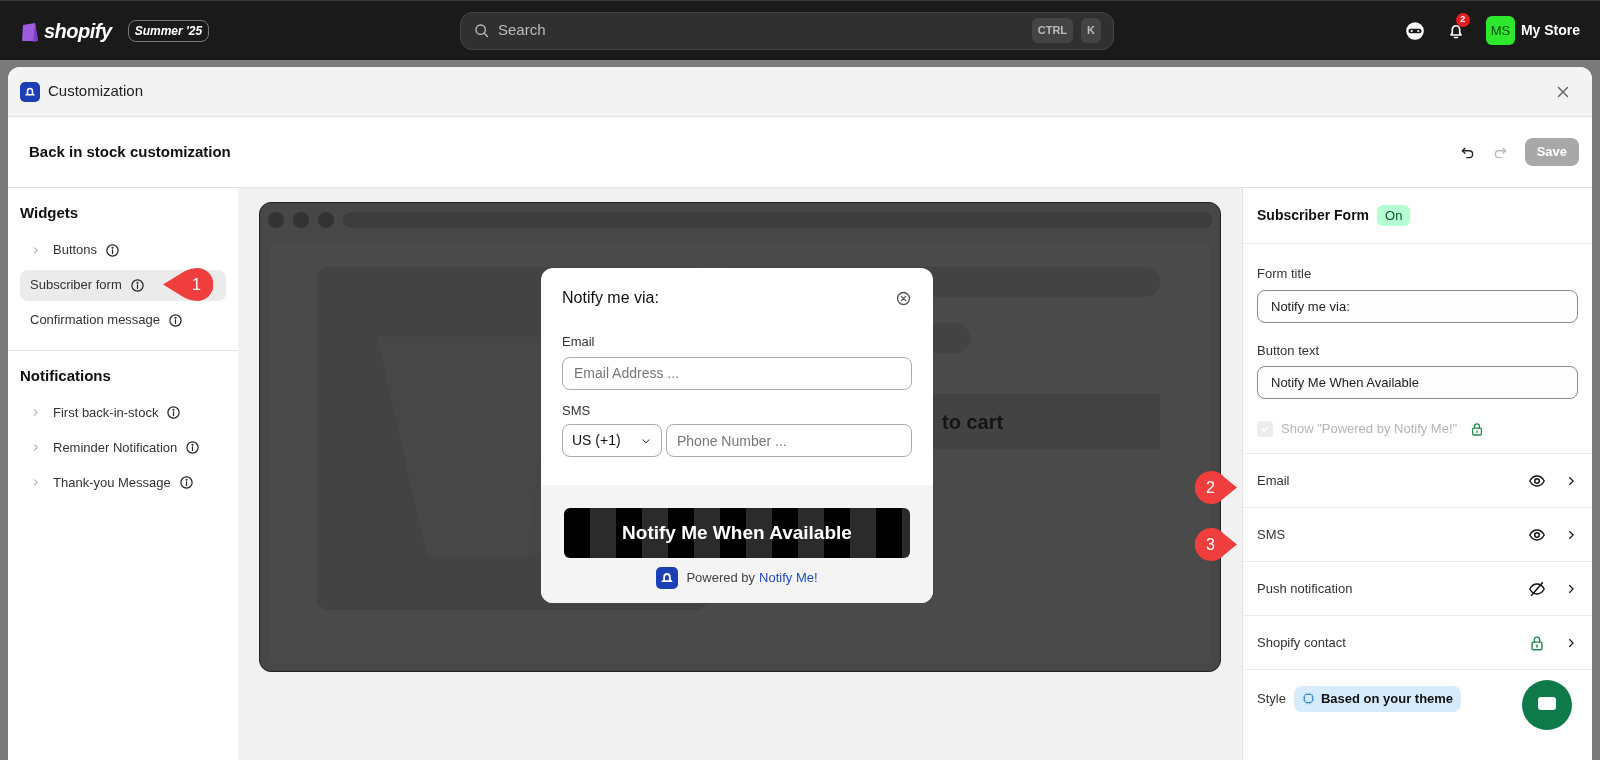 Image resolution: width=1600 pixels, height=760 pixels. What do you see at coordinates (1417, 643) in the screenshot?
I see `channel-row: Shopify contact` at bounding box center [1417, 643].